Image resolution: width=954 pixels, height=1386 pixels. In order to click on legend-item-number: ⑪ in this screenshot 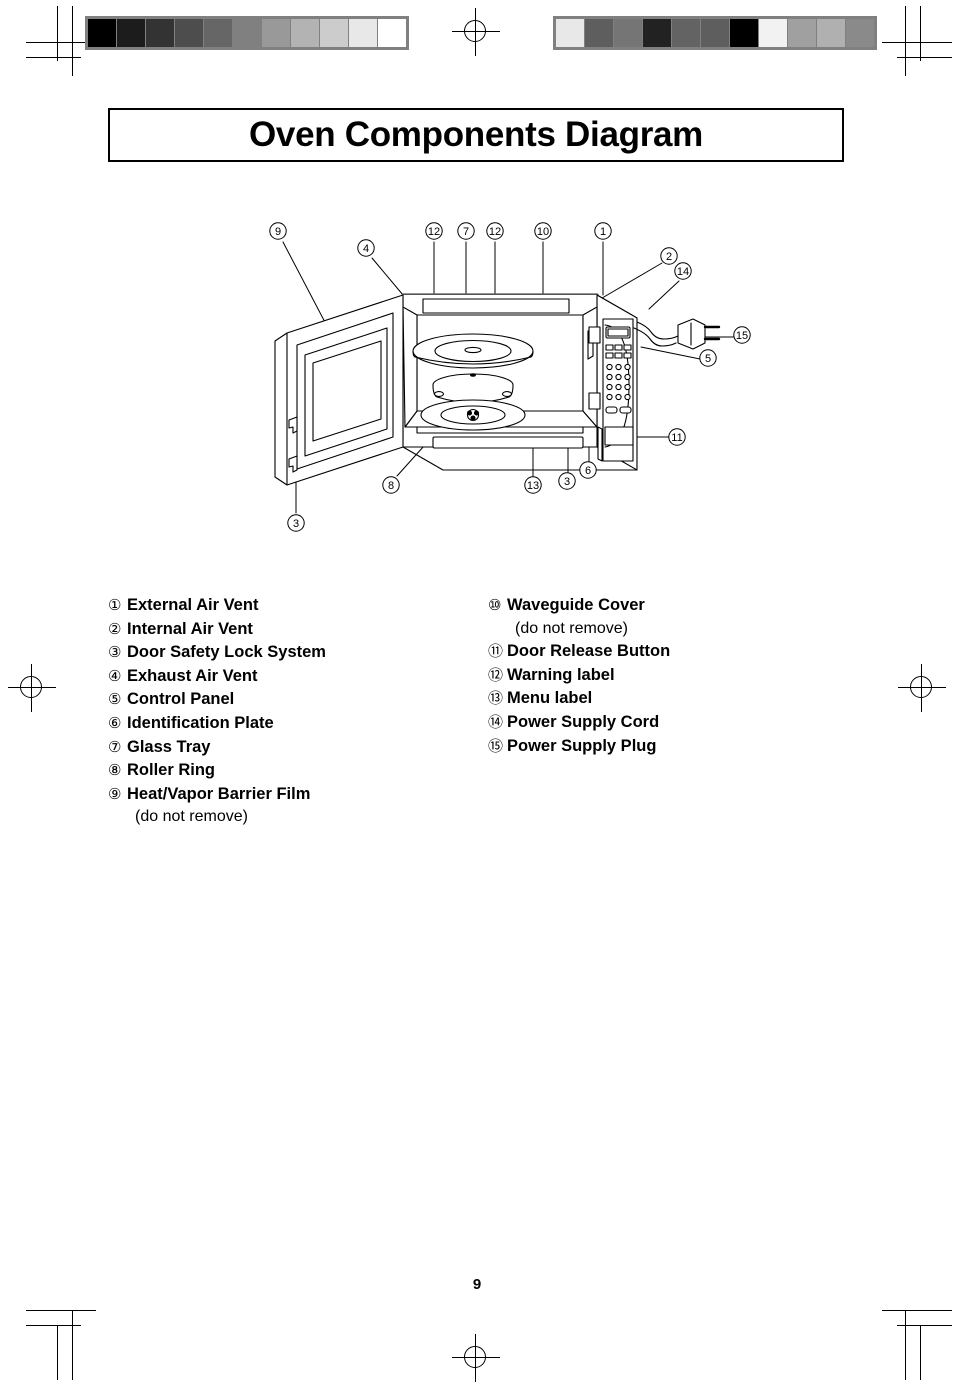, I will do `click(496, 652)`.